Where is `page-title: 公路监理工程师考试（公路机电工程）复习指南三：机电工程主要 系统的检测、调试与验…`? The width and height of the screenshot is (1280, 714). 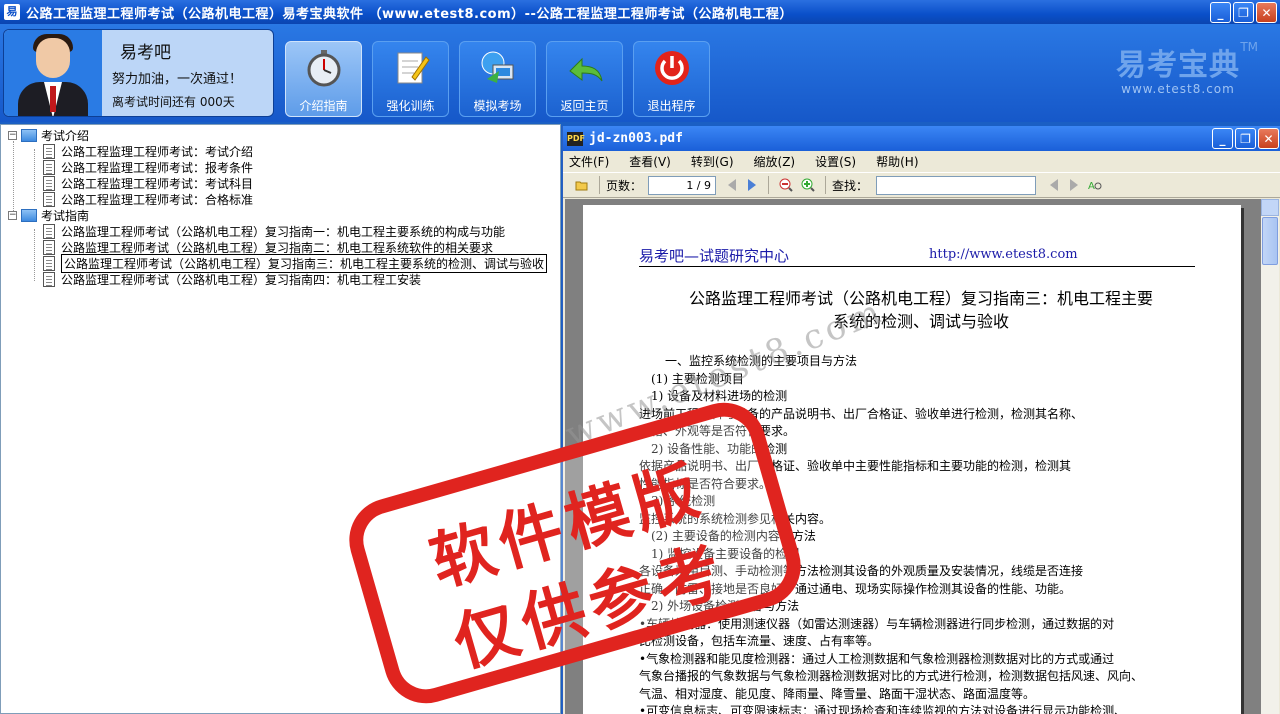
page-title: 公路监理工程师考试（公路机电工程）复习指南三：机电工程主要 系统的检测、调试与验… is located at coordinates (920, 310).